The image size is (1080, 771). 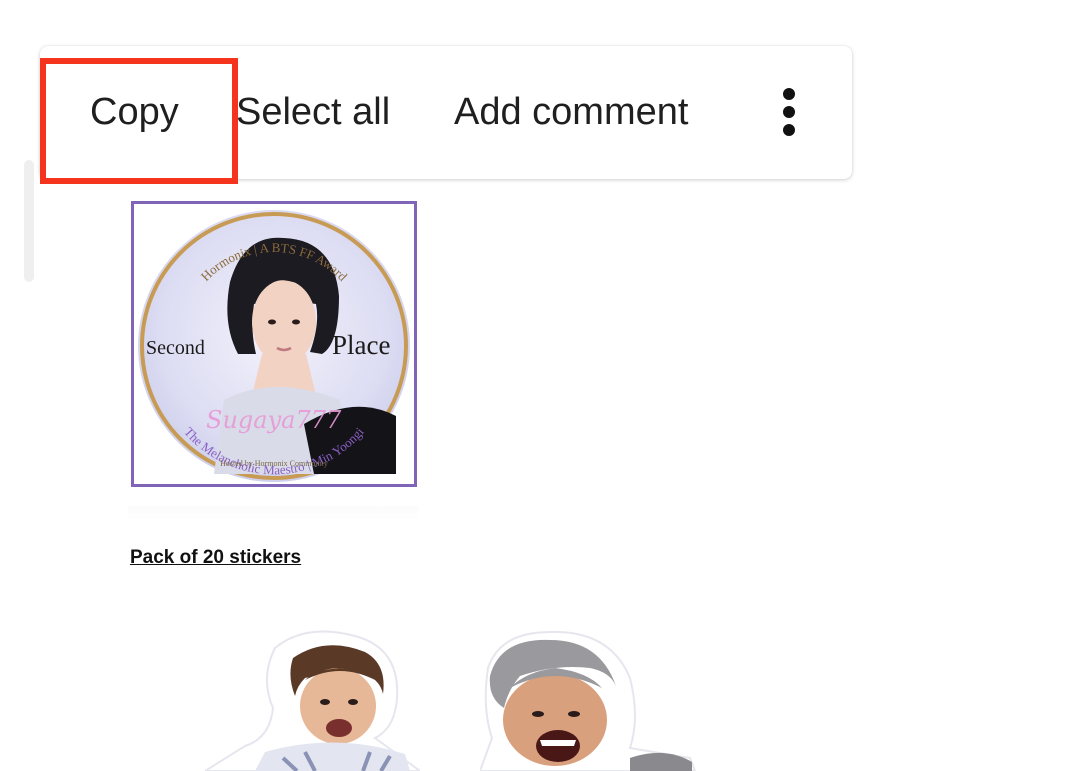 I want to click on badge-bottom-small-text: Hosted by Hormonix Community, so click(x=274, y=463).